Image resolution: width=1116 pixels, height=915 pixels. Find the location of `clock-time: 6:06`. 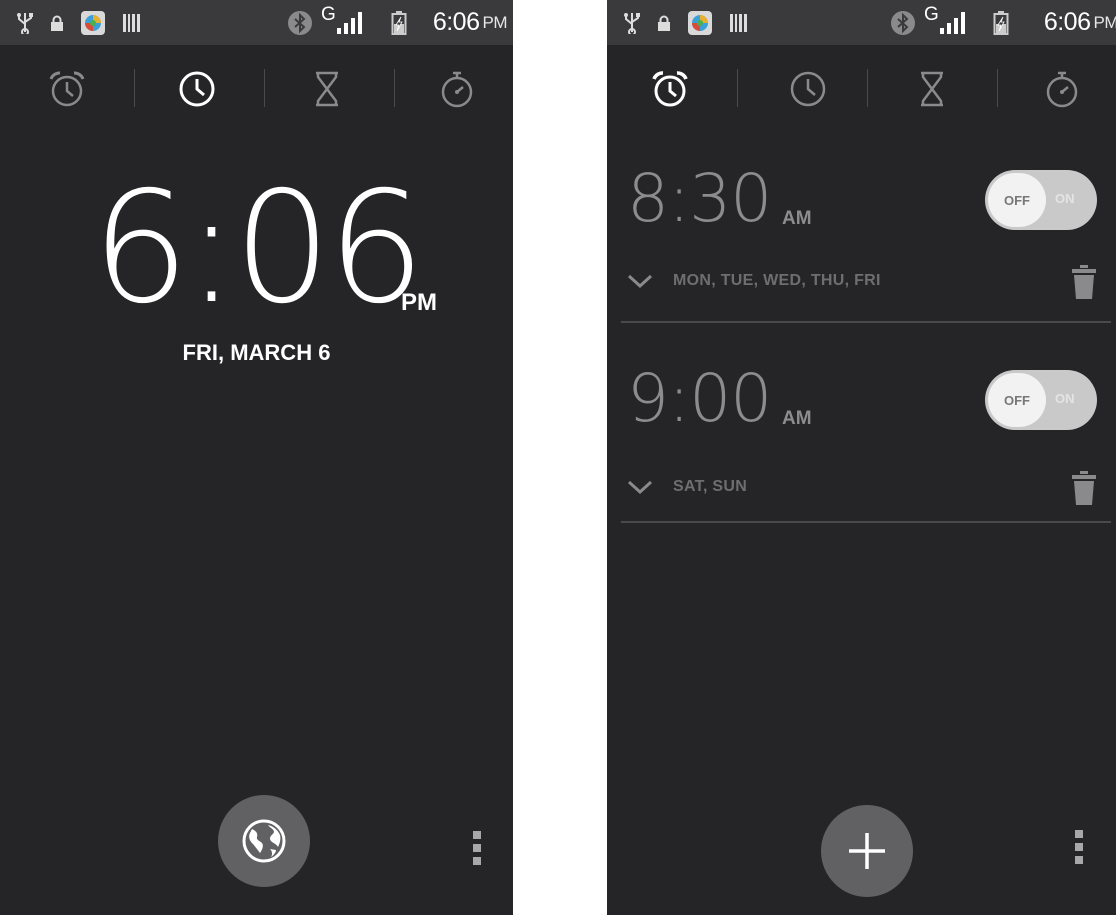

clock-time: 6:06 is located at coordinates (258, 248).